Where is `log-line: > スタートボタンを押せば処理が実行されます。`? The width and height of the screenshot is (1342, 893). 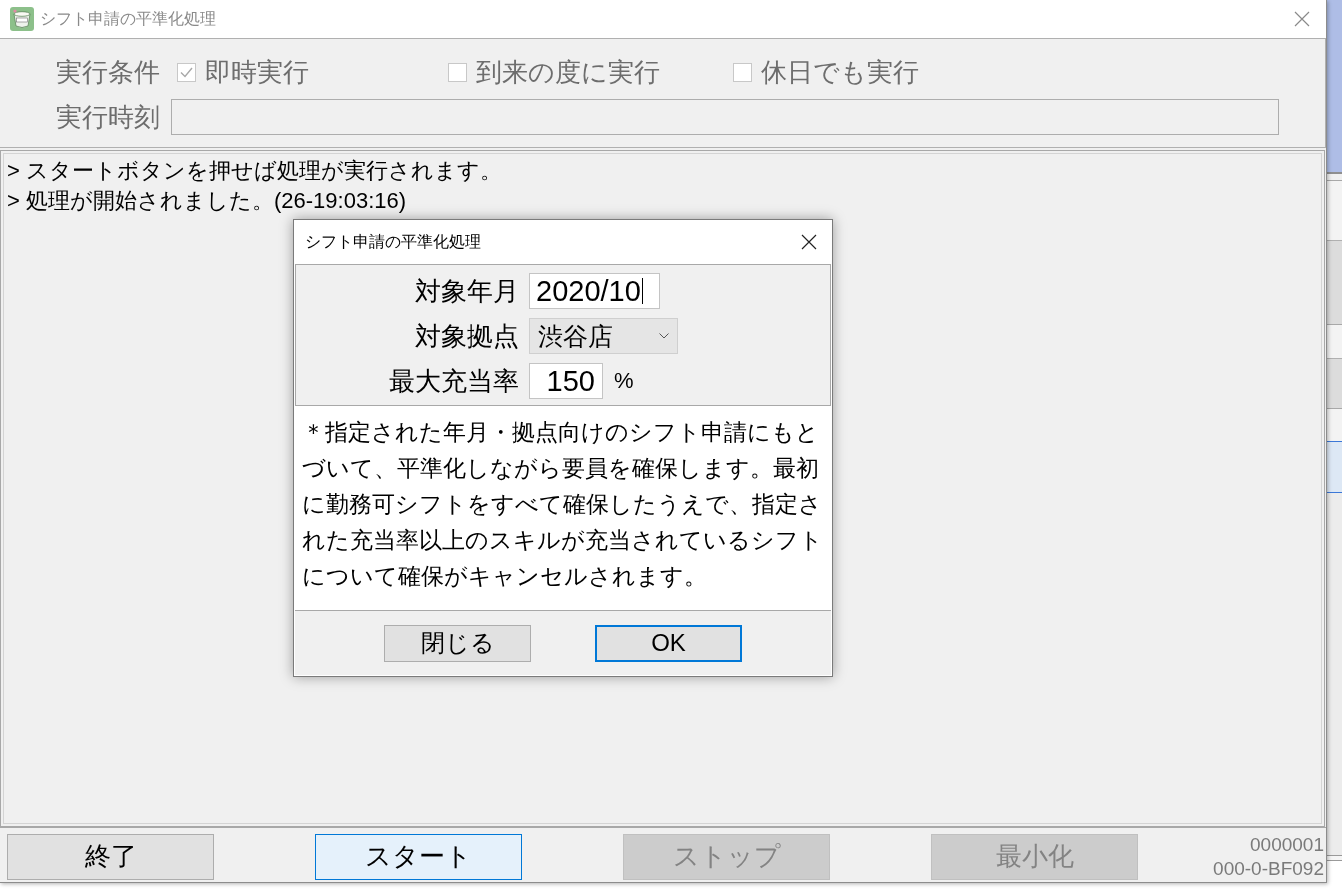 log-line: > スタートボタンを押せば処理が実行されます。 is located at coordinates (254, 171).